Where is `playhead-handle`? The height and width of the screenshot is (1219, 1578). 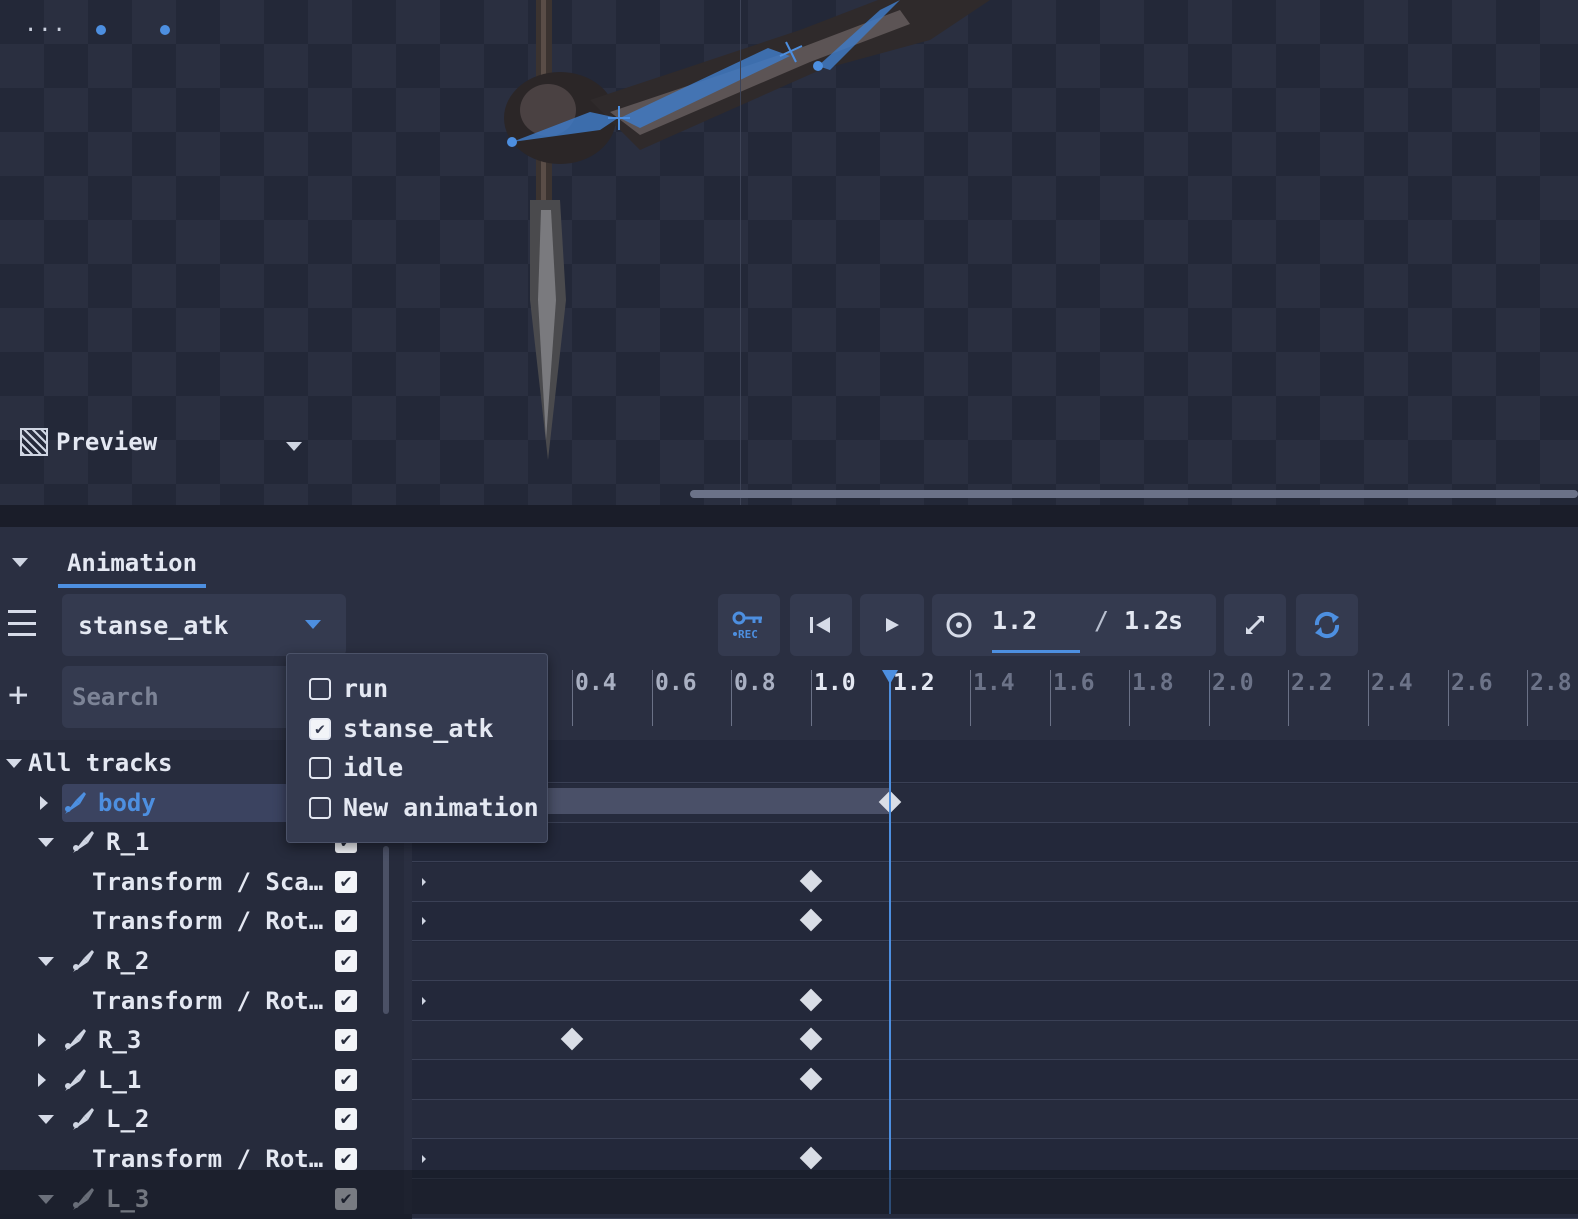 playhead-handle is located at coordinates (890, 677).